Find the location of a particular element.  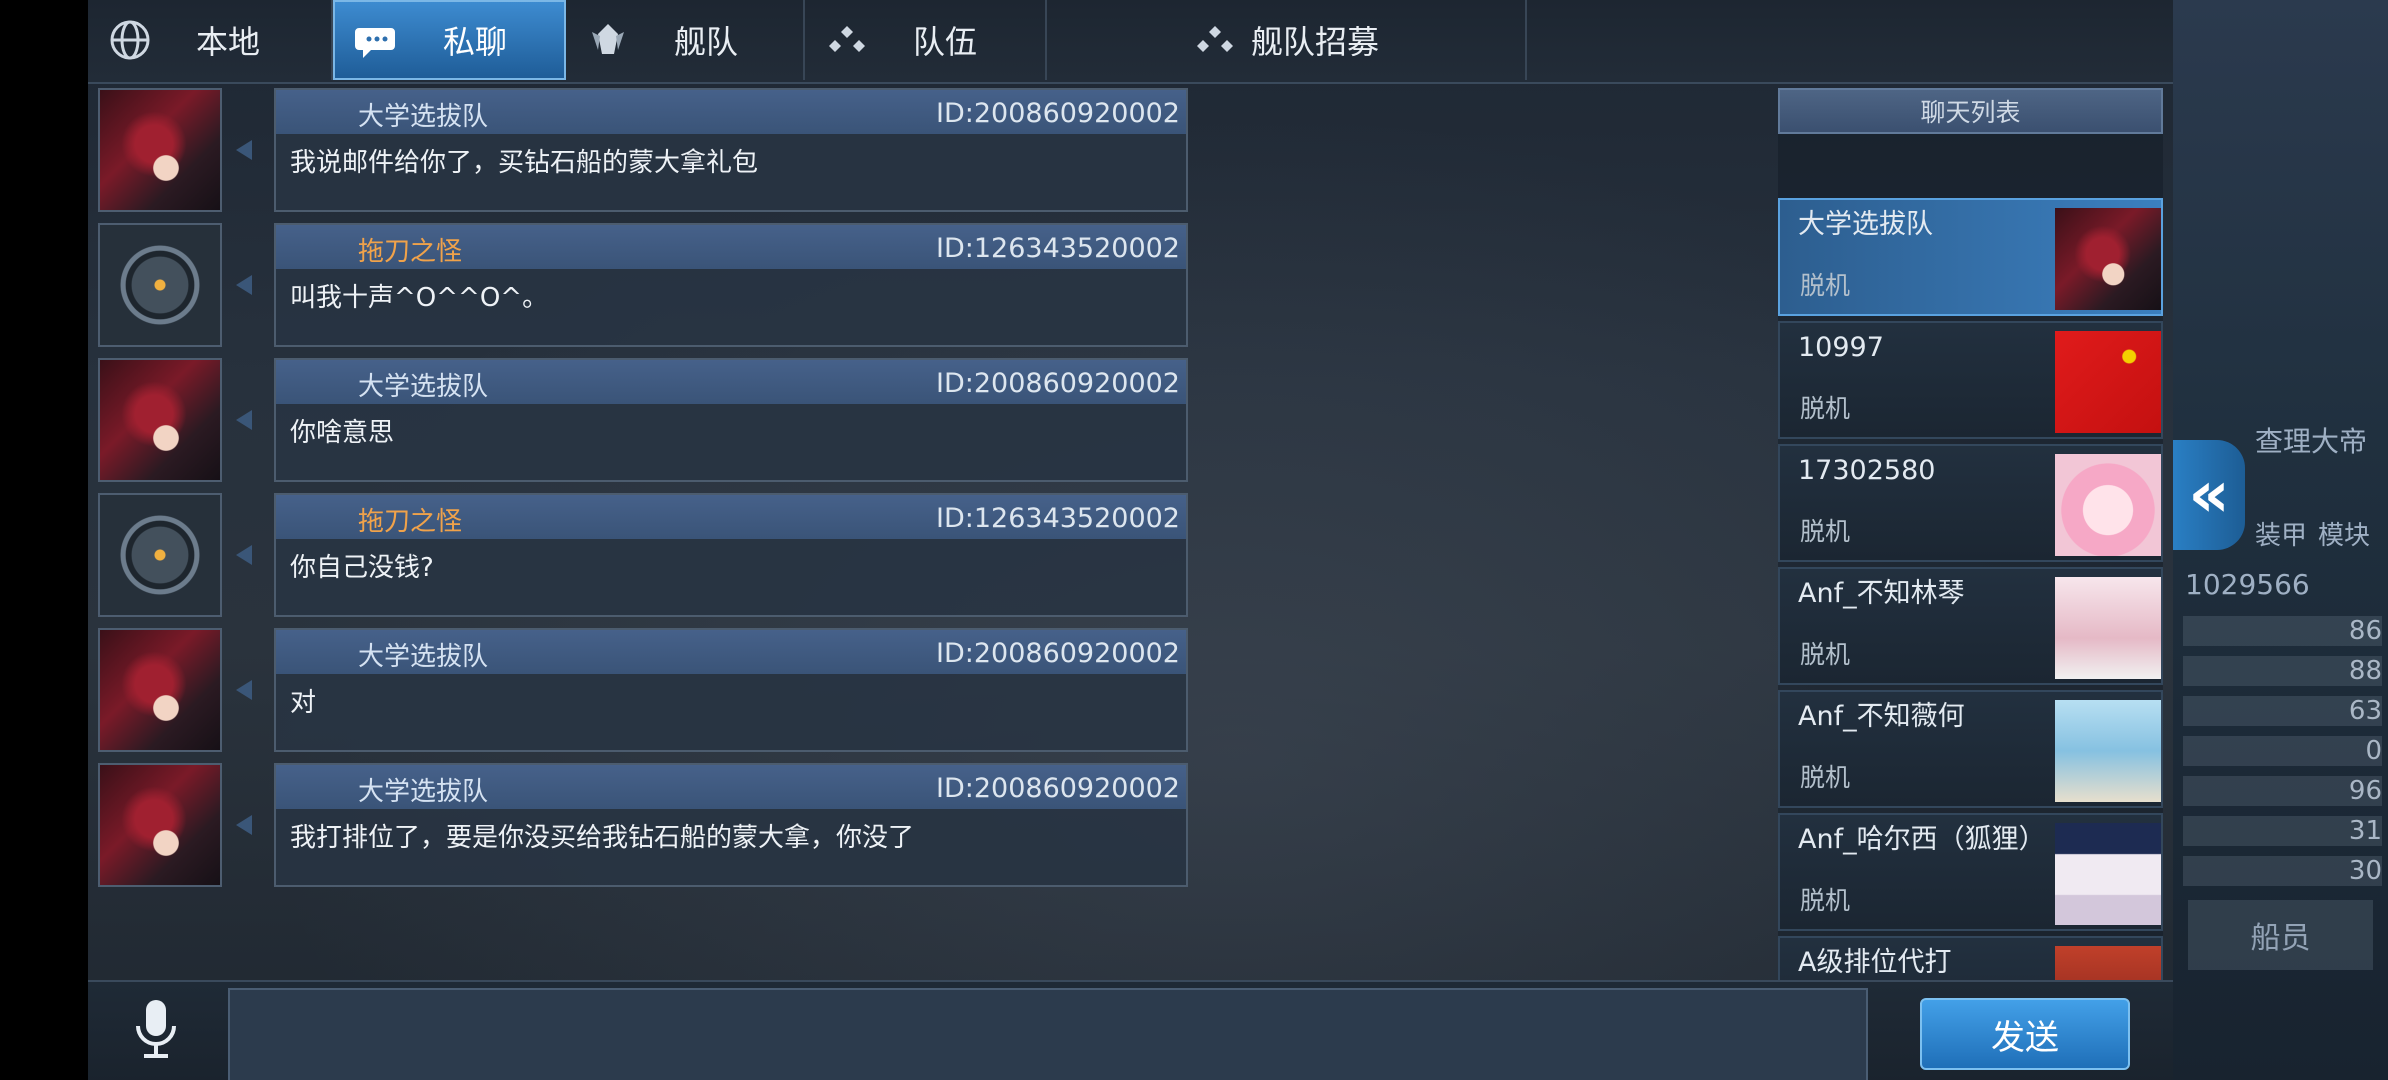

send-button: 发送 is located at coordinates (2025, 1034).